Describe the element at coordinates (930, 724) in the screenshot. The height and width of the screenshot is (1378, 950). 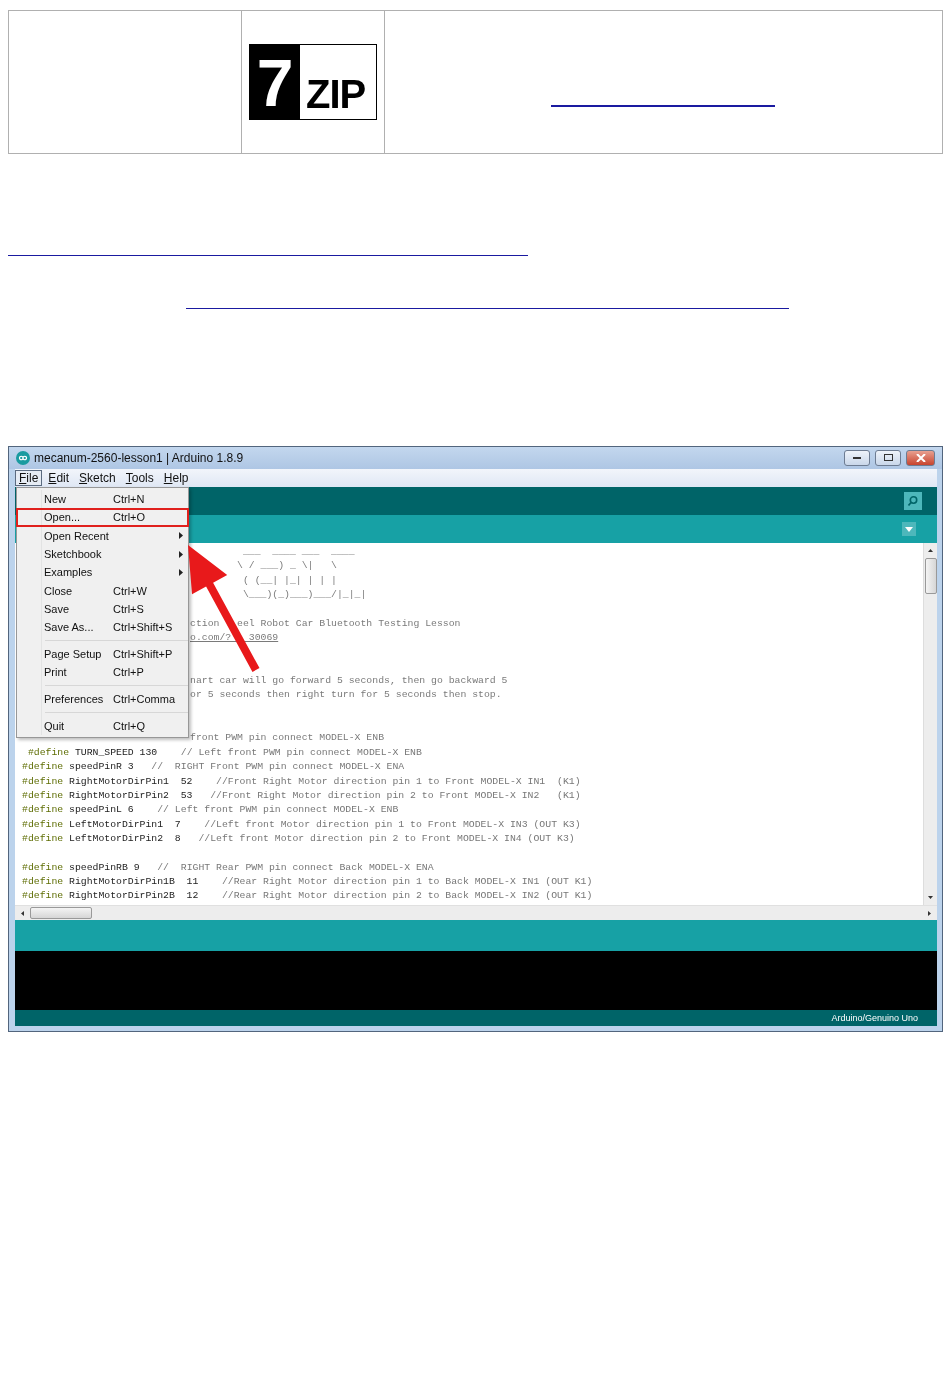
I see `vertical-scrollbar` at that location.